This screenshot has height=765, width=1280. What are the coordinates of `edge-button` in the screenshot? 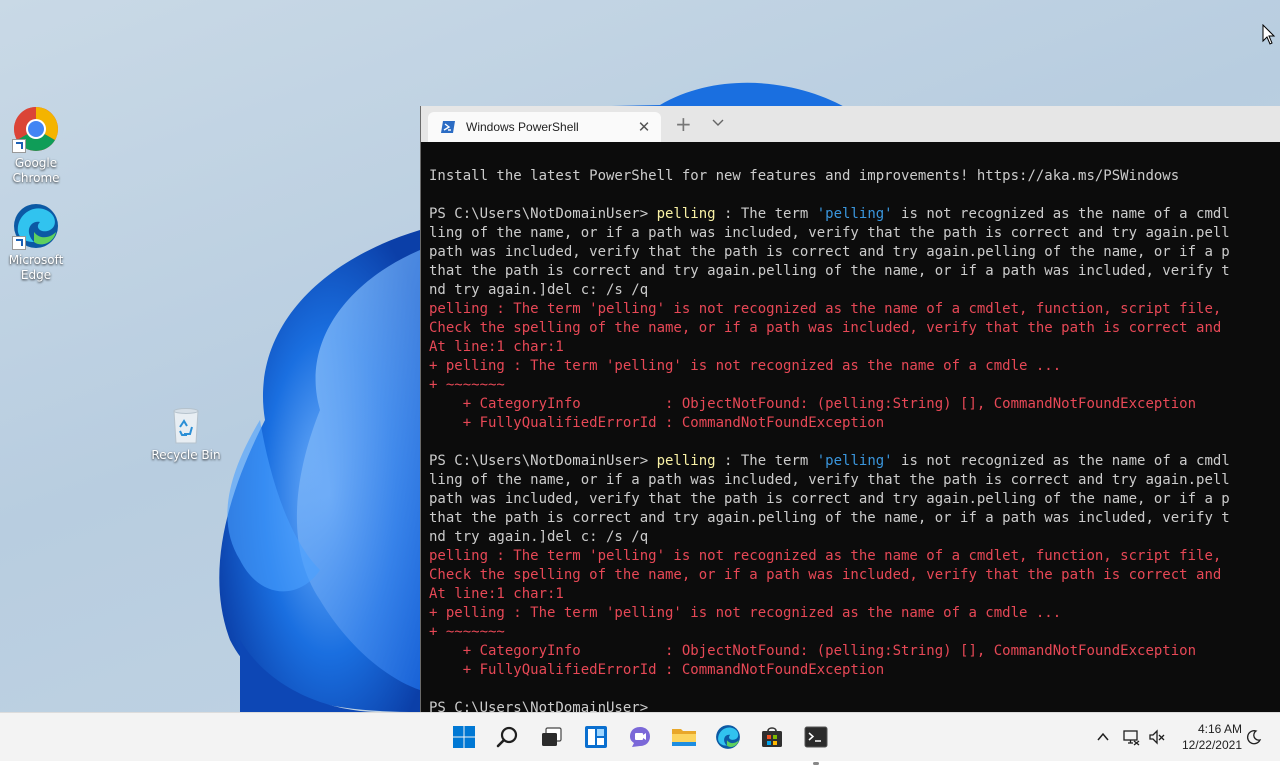 It's located at (728, 737).